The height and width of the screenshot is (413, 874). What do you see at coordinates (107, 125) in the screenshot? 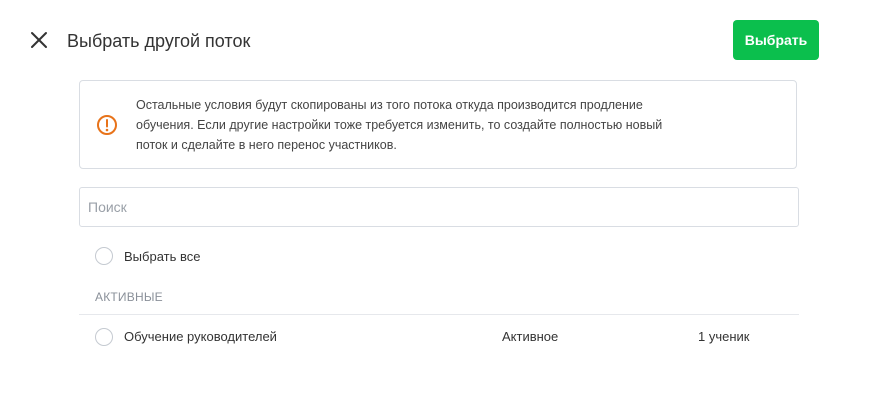
I see `warning-circle-icon` at bounding box center [107, 125].